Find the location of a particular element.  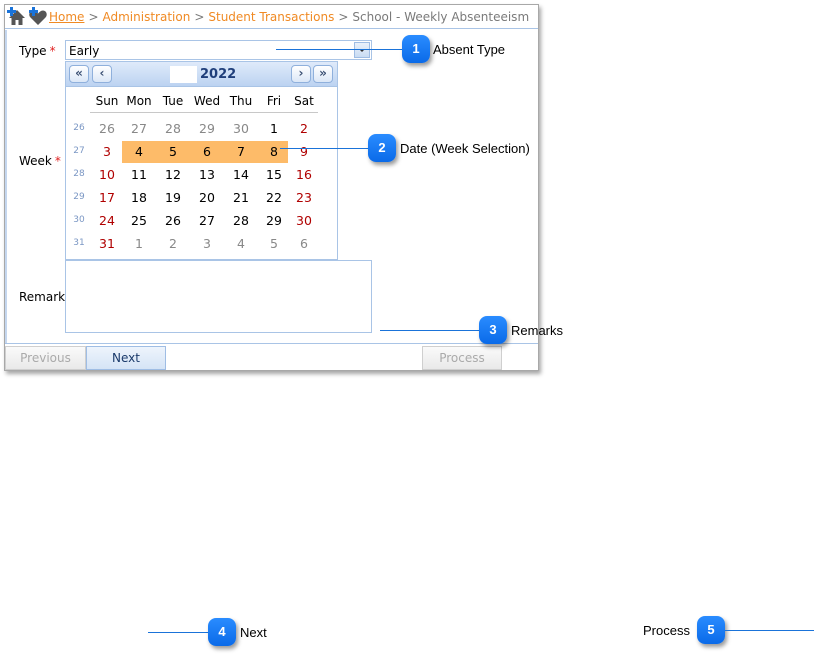

previous-button: Previous is located at coordinates (45, 358).